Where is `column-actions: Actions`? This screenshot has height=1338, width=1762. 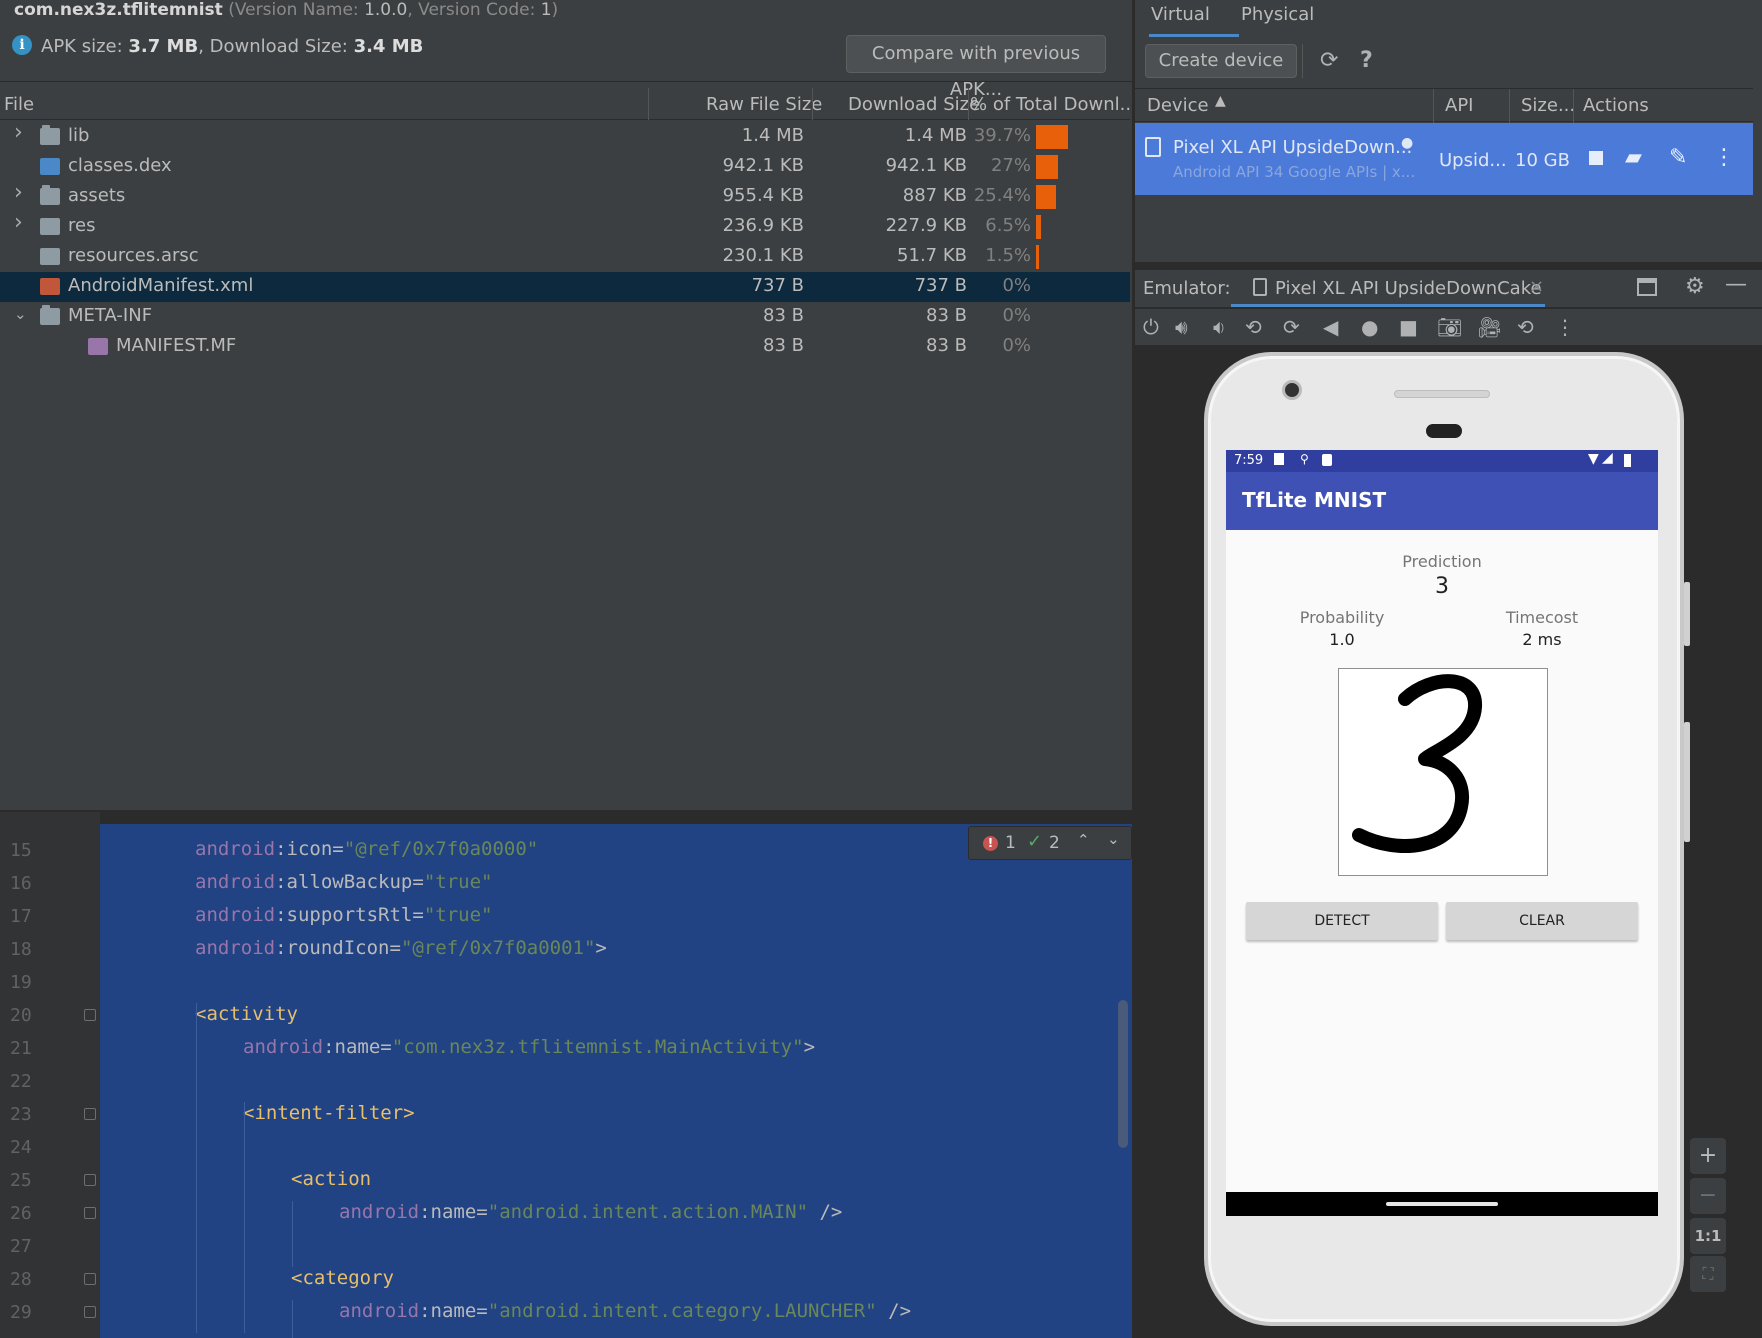 column-actions: Actions is located at coordinates (1616, 105).